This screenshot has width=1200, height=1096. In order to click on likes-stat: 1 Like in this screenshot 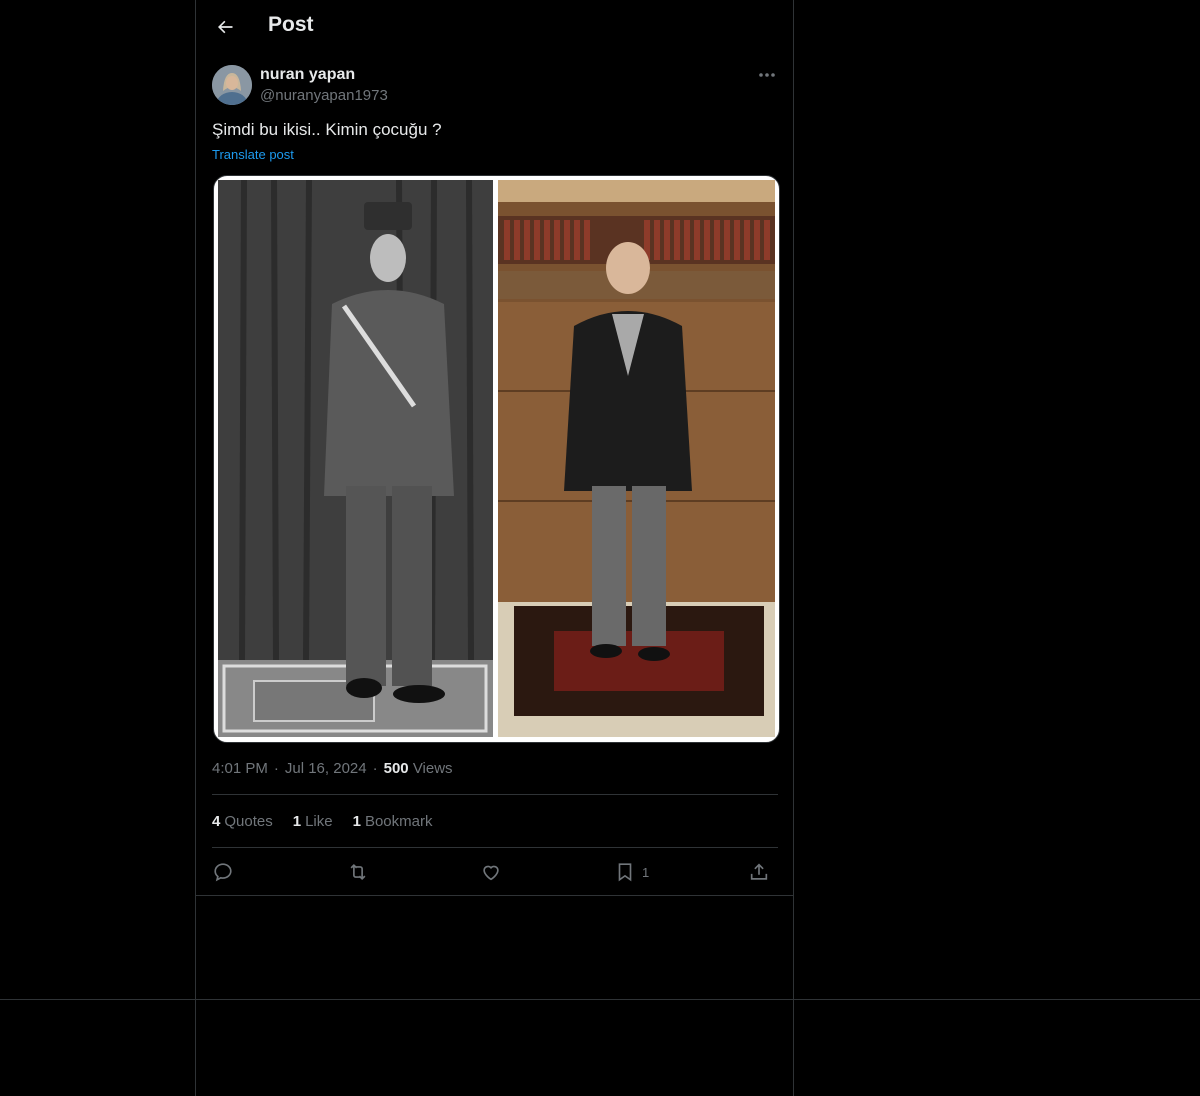, I will do `click(313, 821)`.